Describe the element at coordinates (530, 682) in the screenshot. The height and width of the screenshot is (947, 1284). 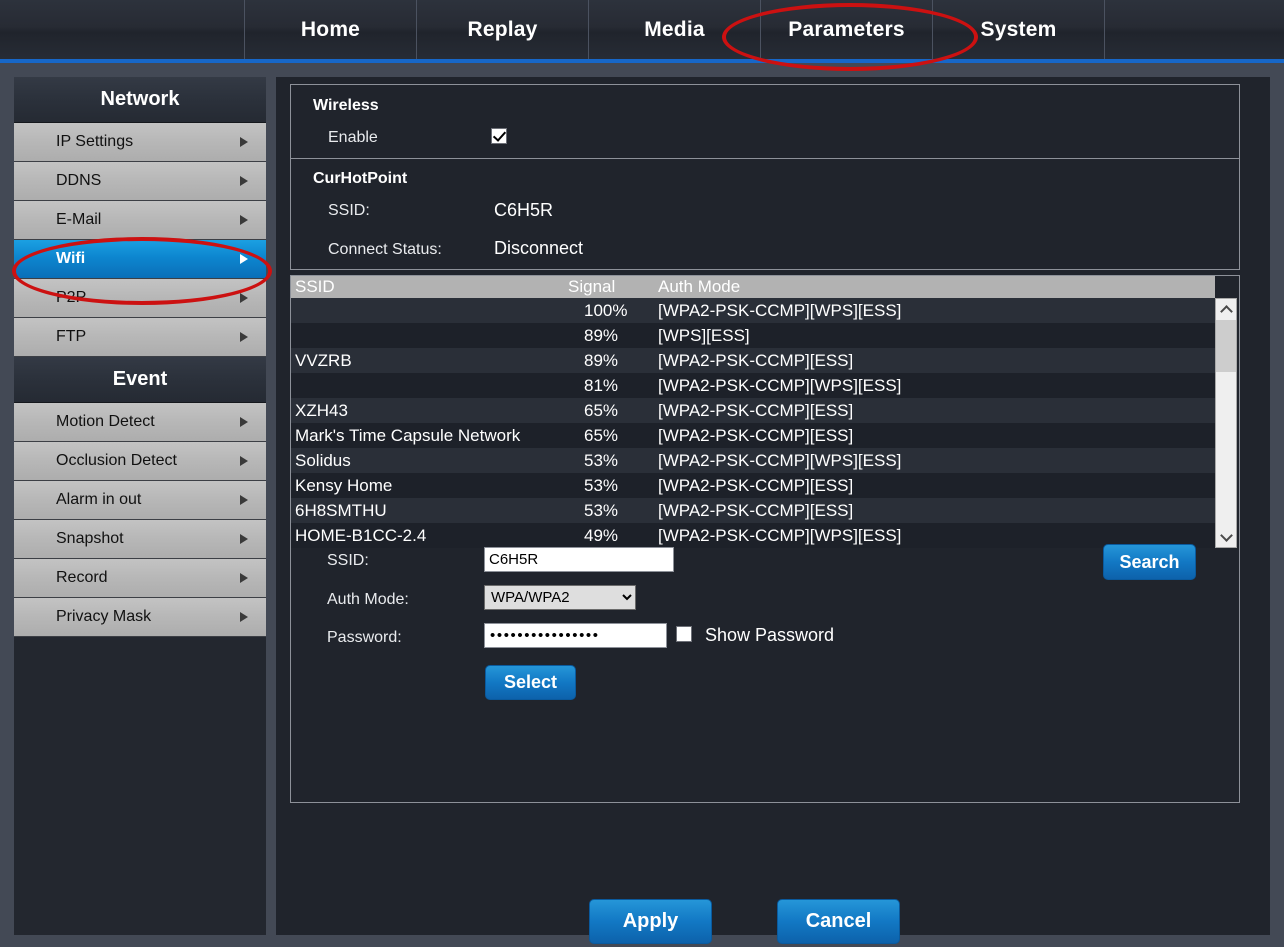
I see `select-button: Select` at that location.